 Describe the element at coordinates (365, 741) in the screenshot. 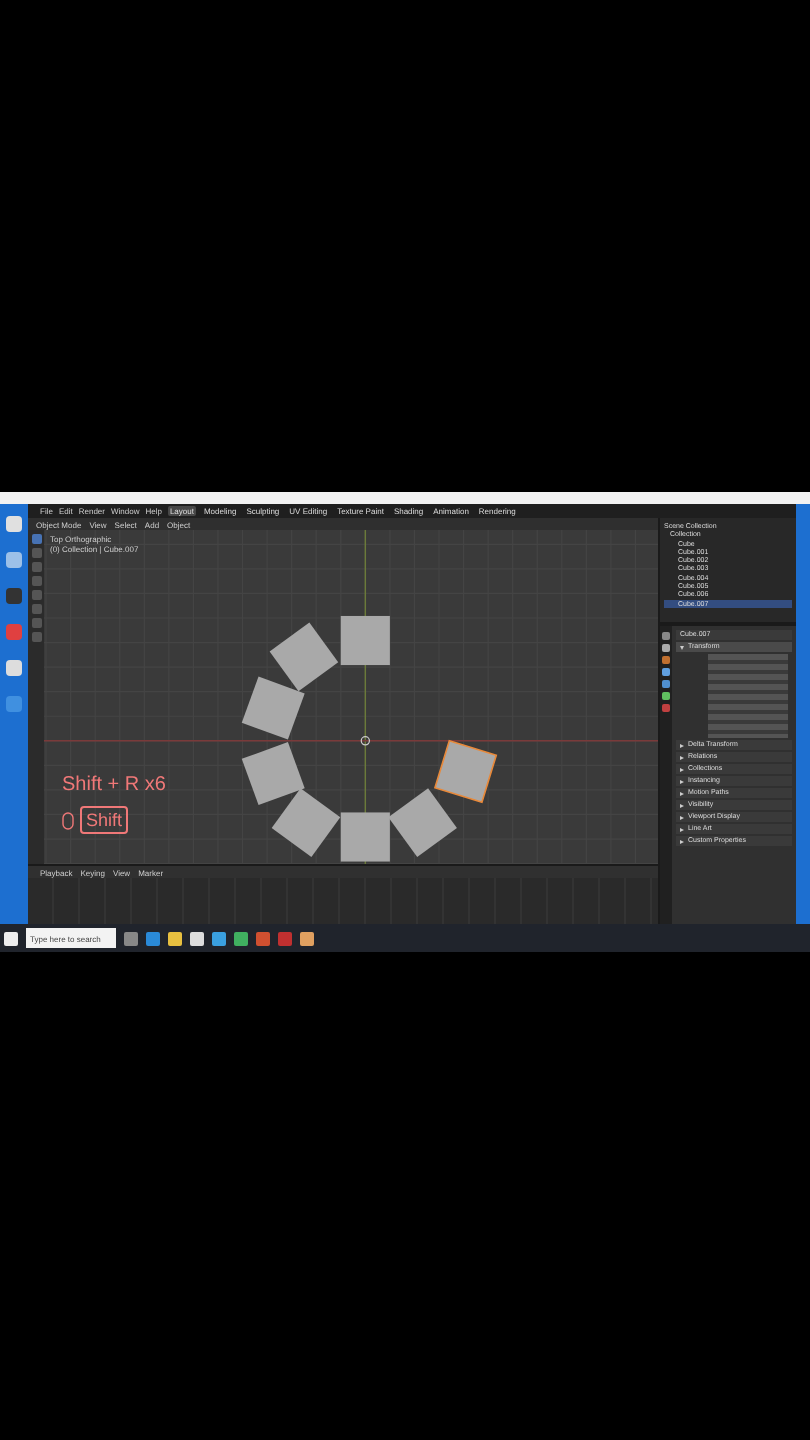

I see `origin-icon` at that location.